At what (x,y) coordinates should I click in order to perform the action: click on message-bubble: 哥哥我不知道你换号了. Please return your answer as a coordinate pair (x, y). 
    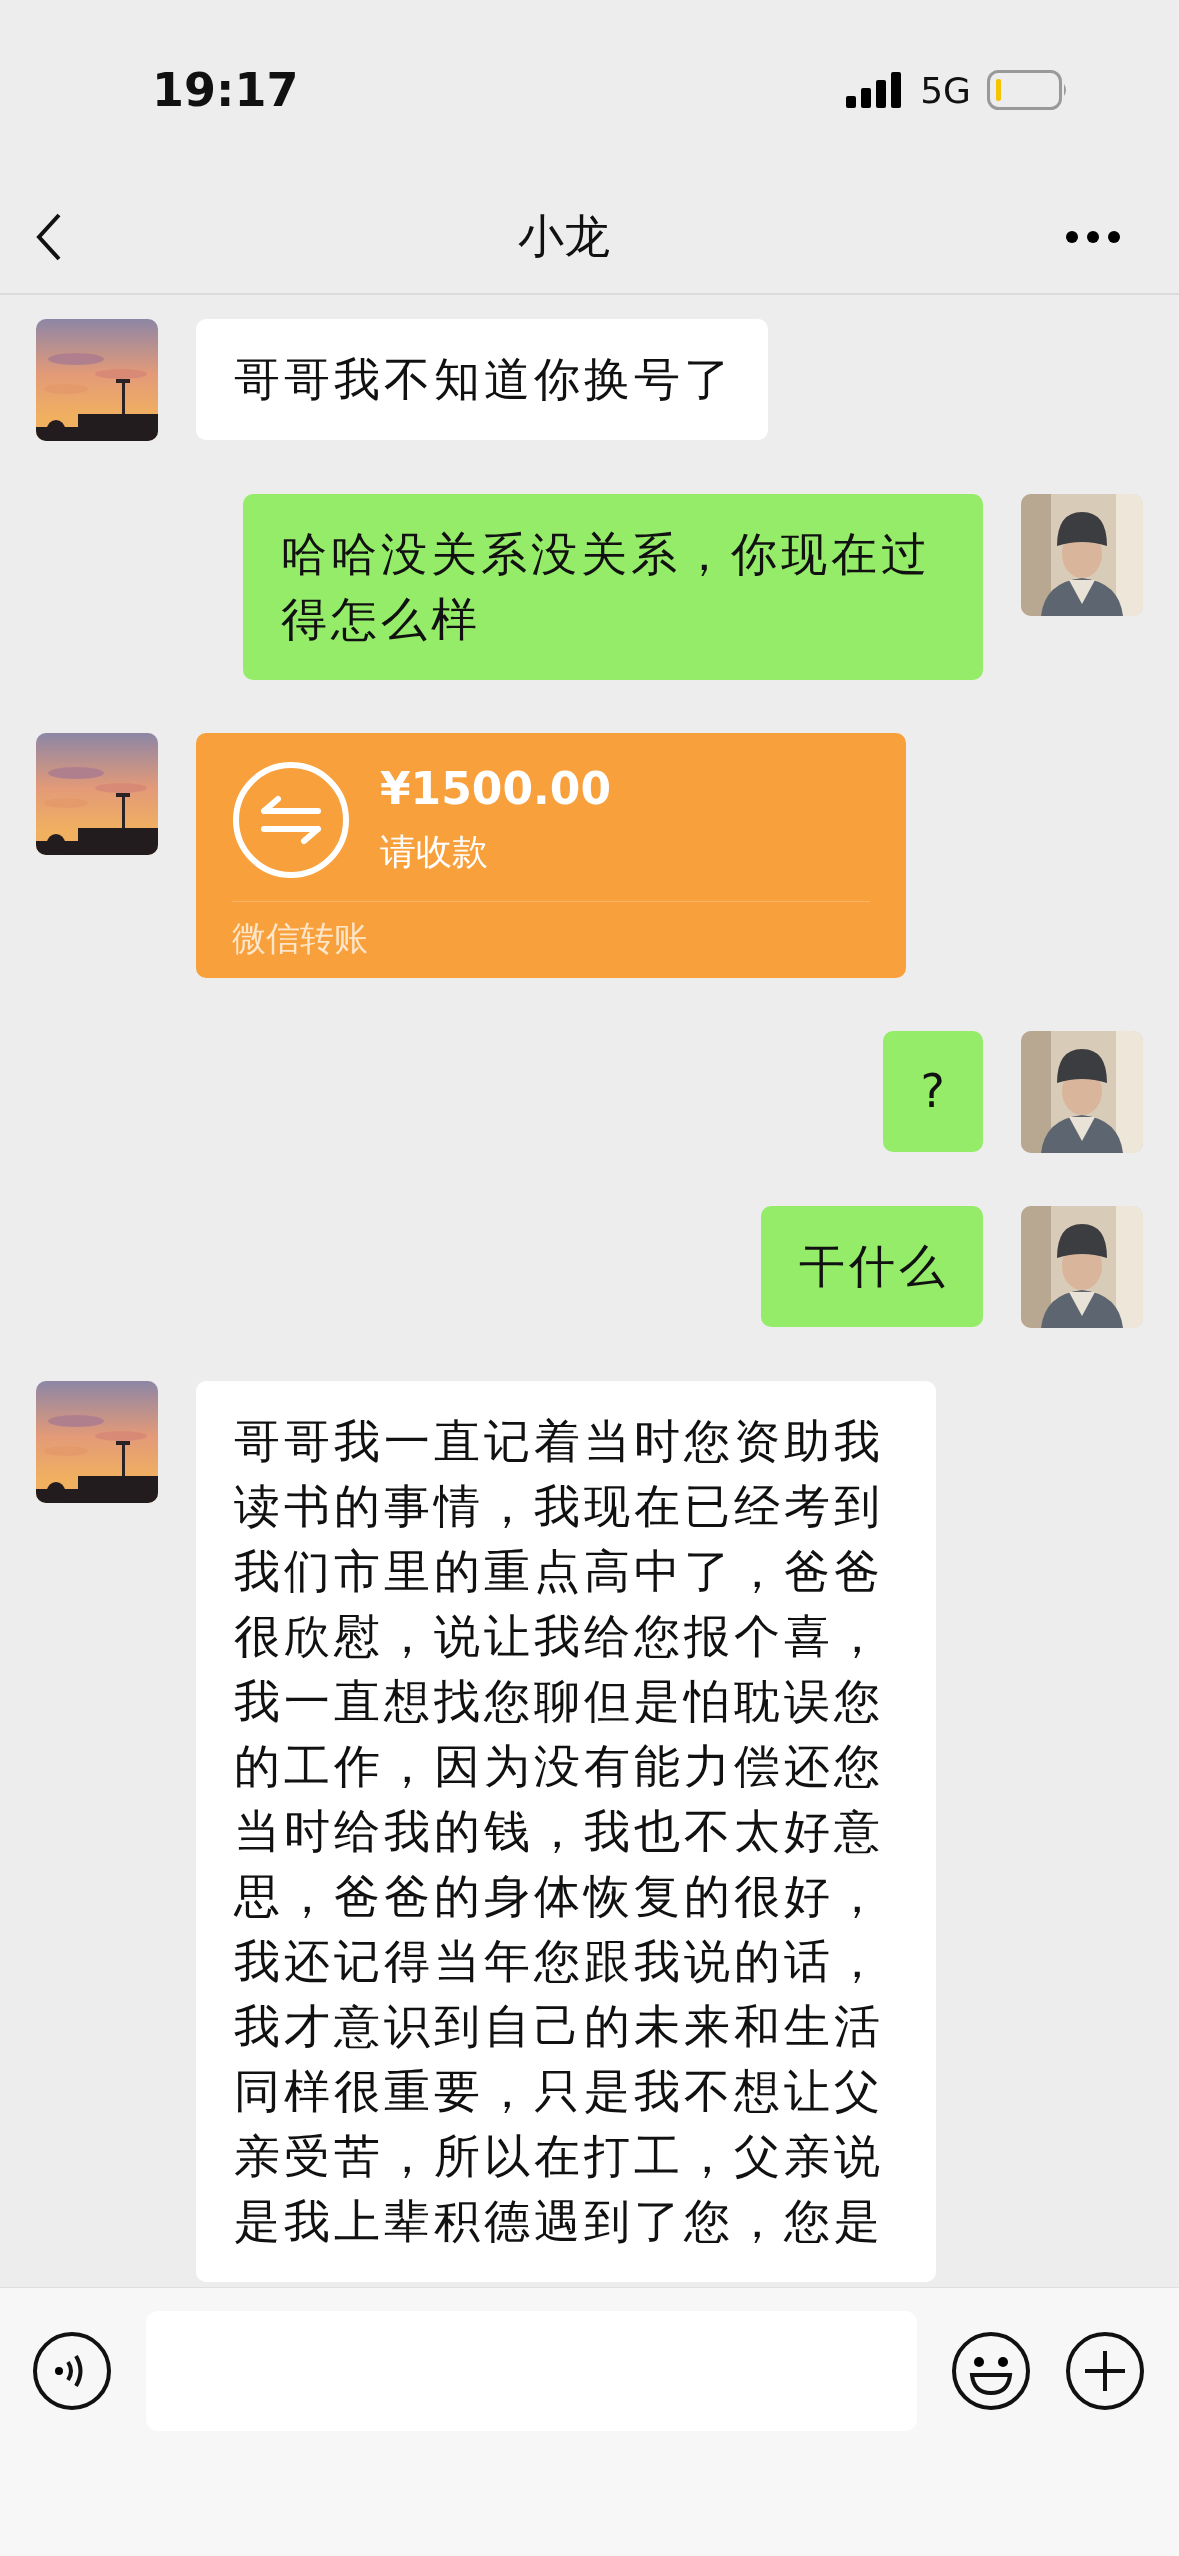
    Looking at the image, I should click on (482, 379).